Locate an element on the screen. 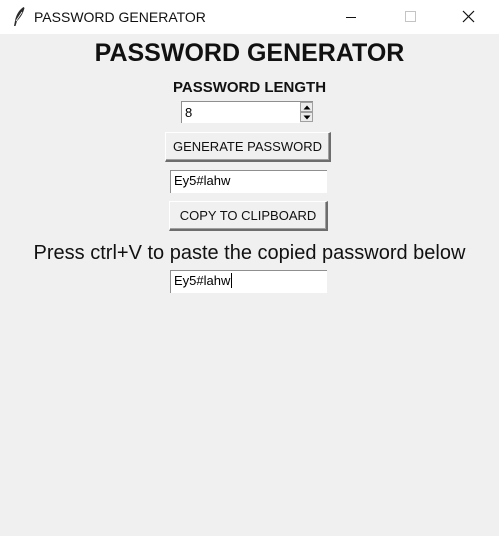 The image size is (499, 536). generate-password-button: GENERATE PASSWORD is located at coordinates (248, 147).